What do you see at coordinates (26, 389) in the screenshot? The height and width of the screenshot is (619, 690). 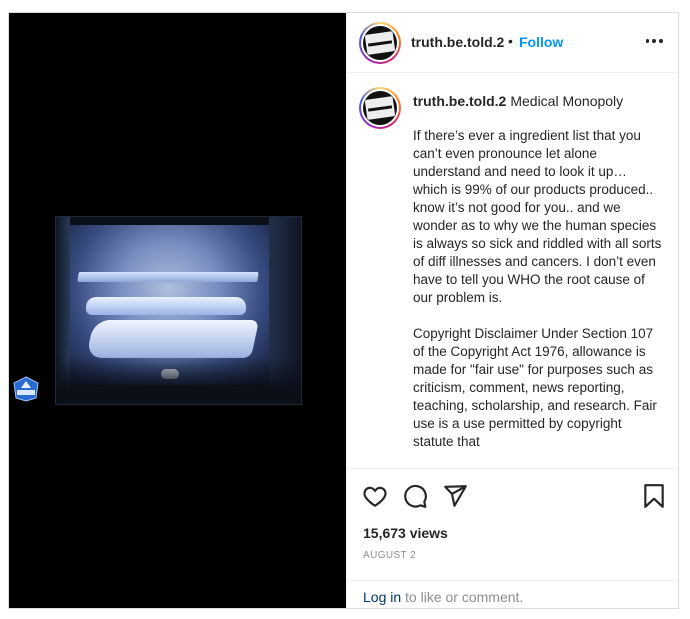 I see `watermark-logo-icon` at bounding box center [26, 389].